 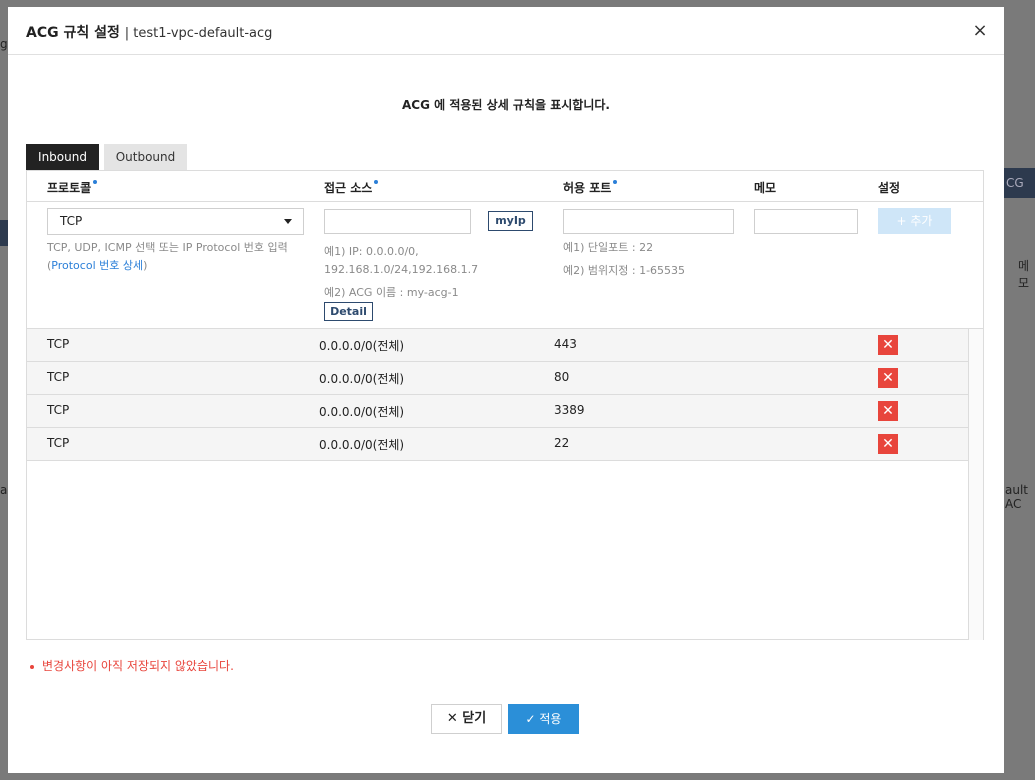 What do you see at coordinates (167, 247) in the screenshot?
I see `protocol-hint: TCP, UDP, ICMP 선택 또는 IP Protocol 번호 입력` at bounding box center [167, 247].